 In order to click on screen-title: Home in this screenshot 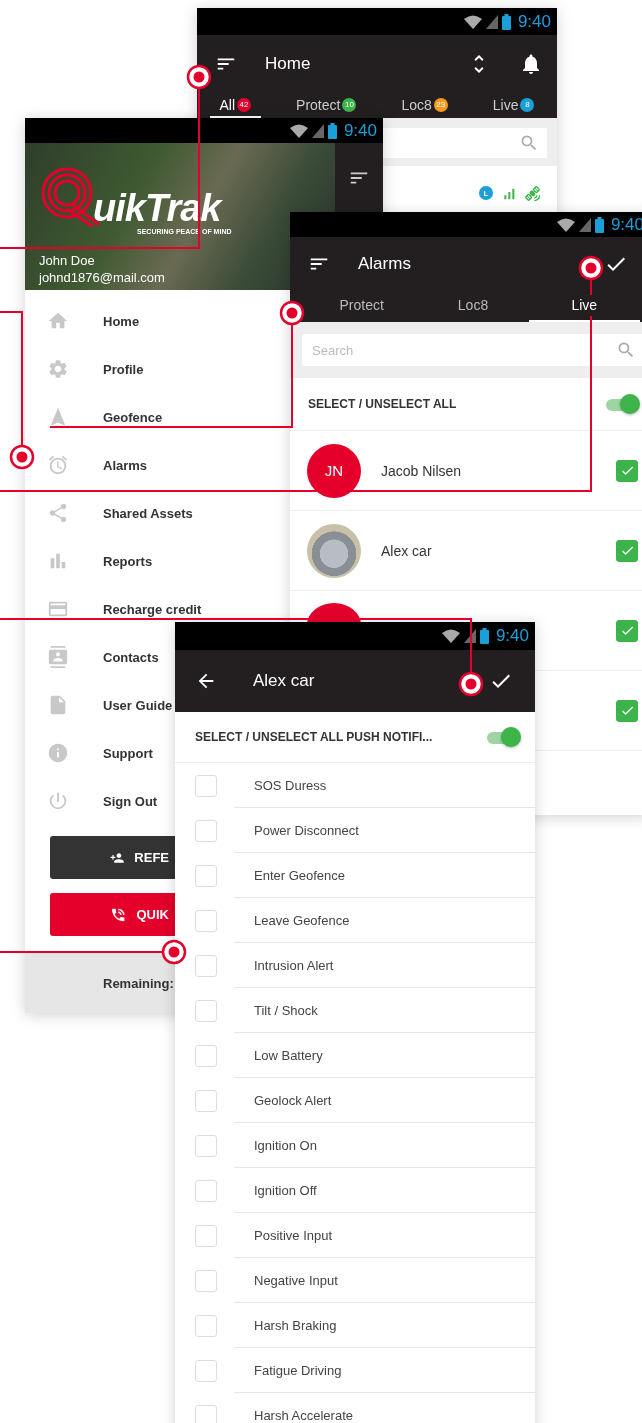, I will do `click(288, 64)`.